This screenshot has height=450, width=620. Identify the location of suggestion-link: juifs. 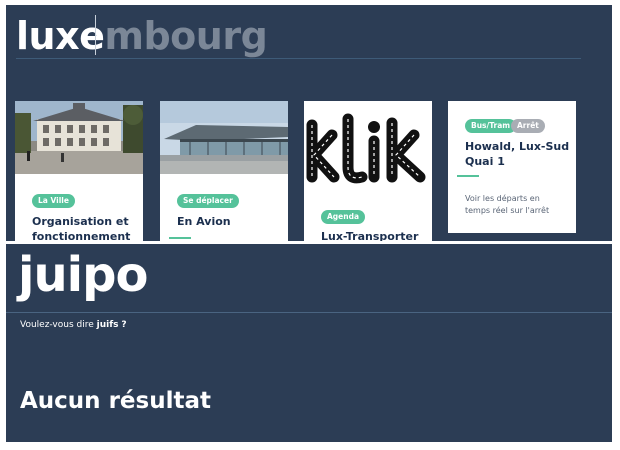
(108, 325).